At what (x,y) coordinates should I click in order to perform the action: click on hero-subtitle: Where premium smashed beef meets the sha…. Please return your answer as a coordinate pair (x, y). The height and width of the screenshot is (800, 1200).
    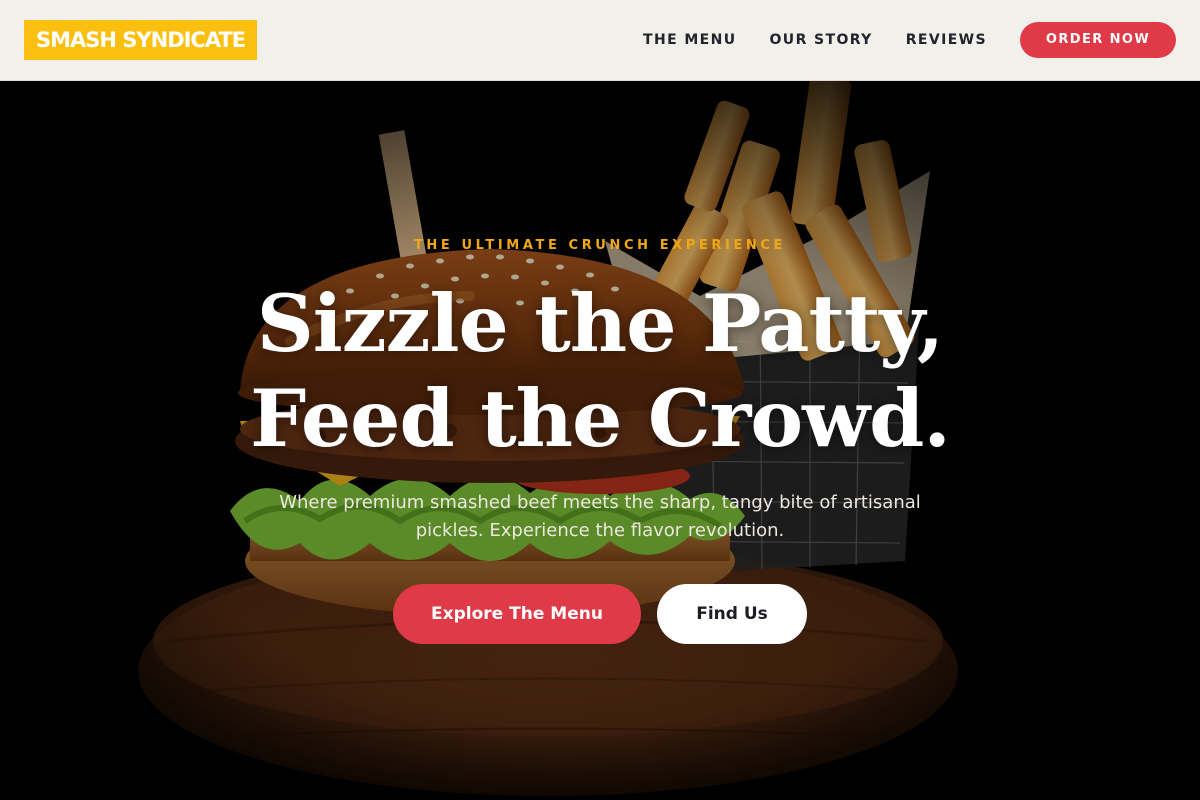
    Looking at the image, I should click on (600, 516).